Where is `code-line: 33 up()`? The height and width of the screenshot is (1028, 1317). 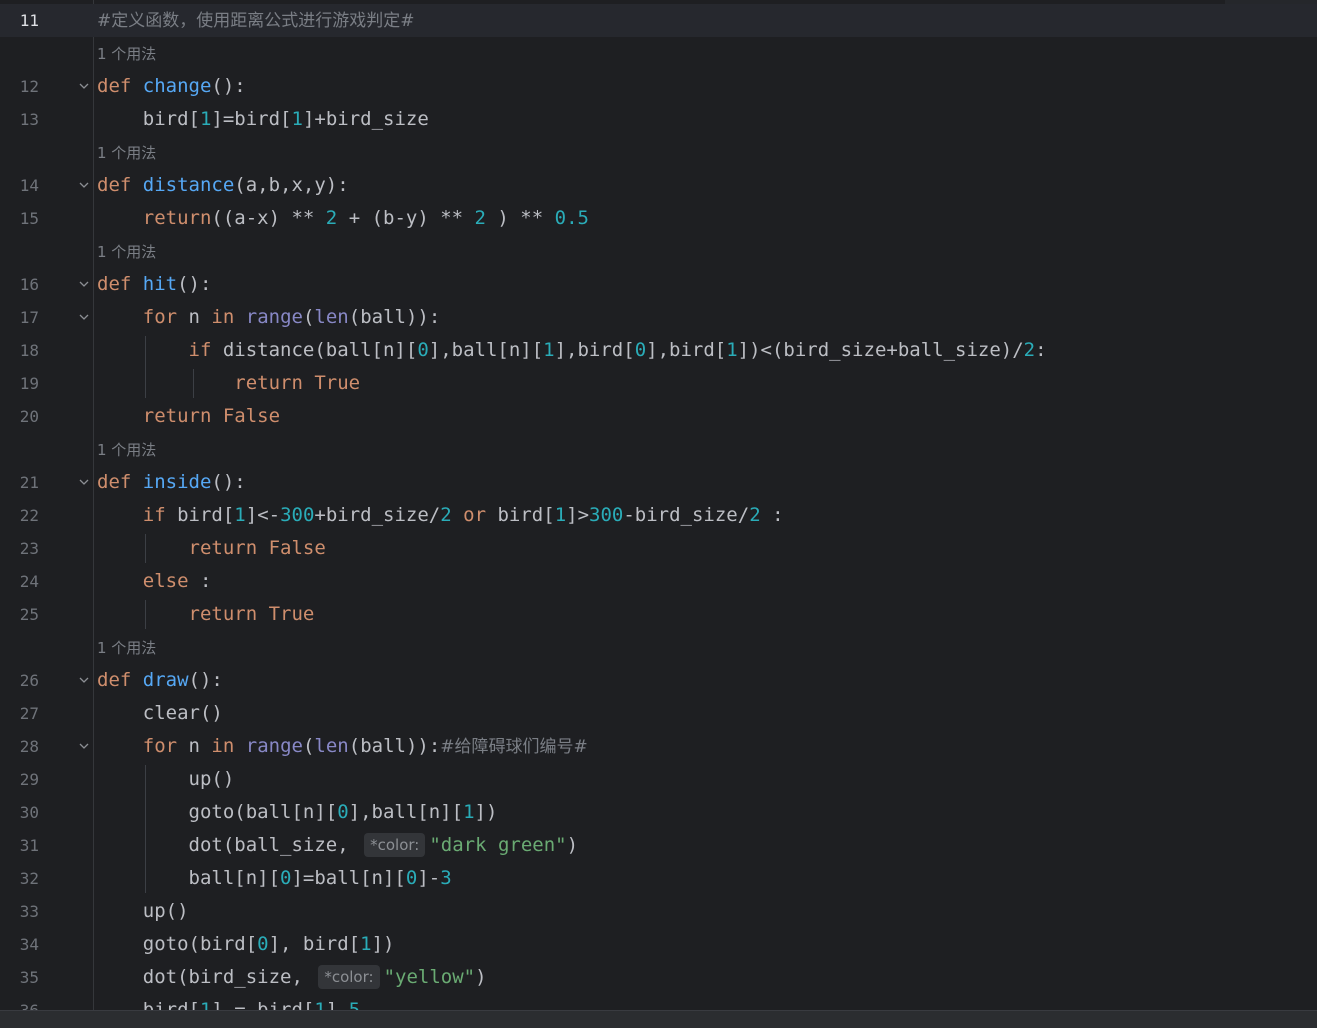 code-line: 33 up() is located at coordinates (658, 911).